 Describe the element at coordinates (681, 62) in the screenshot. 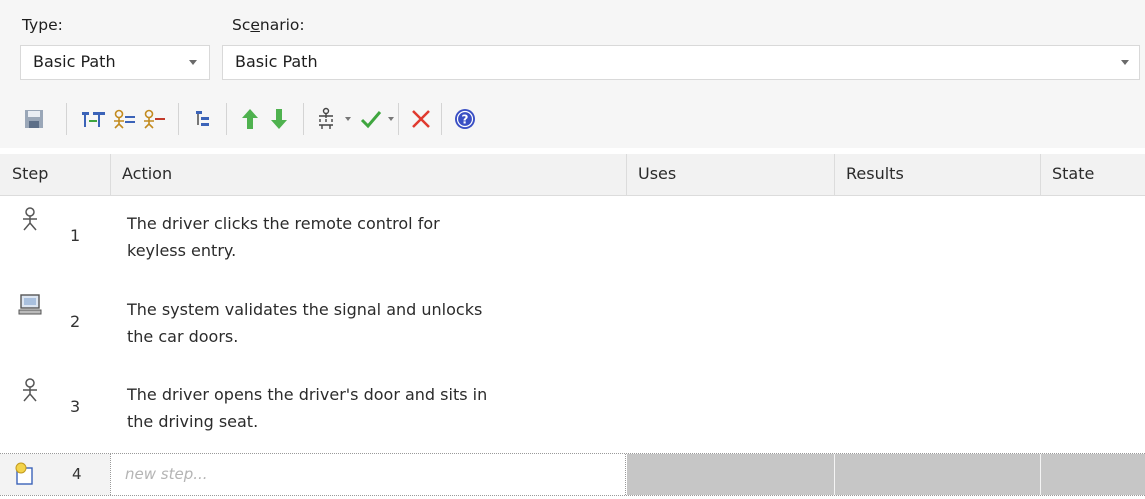

I see `scenario-dropdown: Basic Path` at that location.